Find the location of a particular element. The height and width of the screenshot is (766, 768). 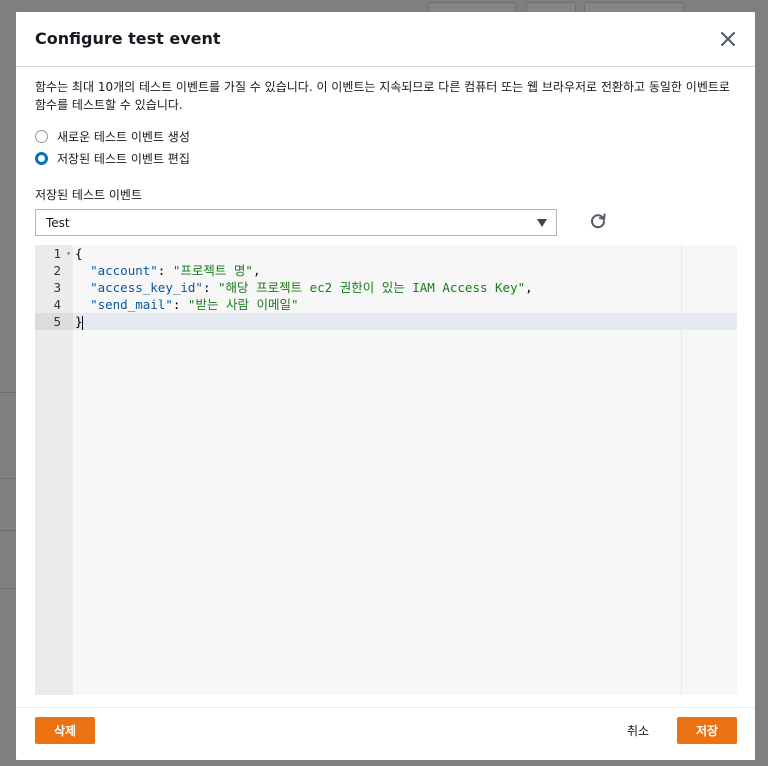

editor-gutter: 1 ▾ 2 3 4 5 is located at coordinates (54, 470).